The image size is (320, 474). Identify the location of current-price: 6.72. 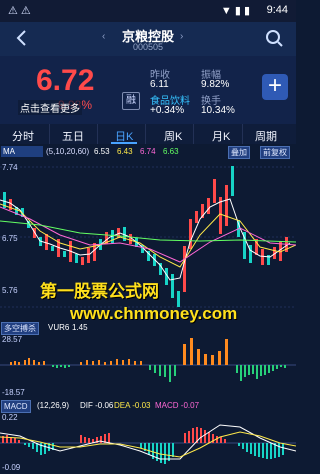
(65, 80).